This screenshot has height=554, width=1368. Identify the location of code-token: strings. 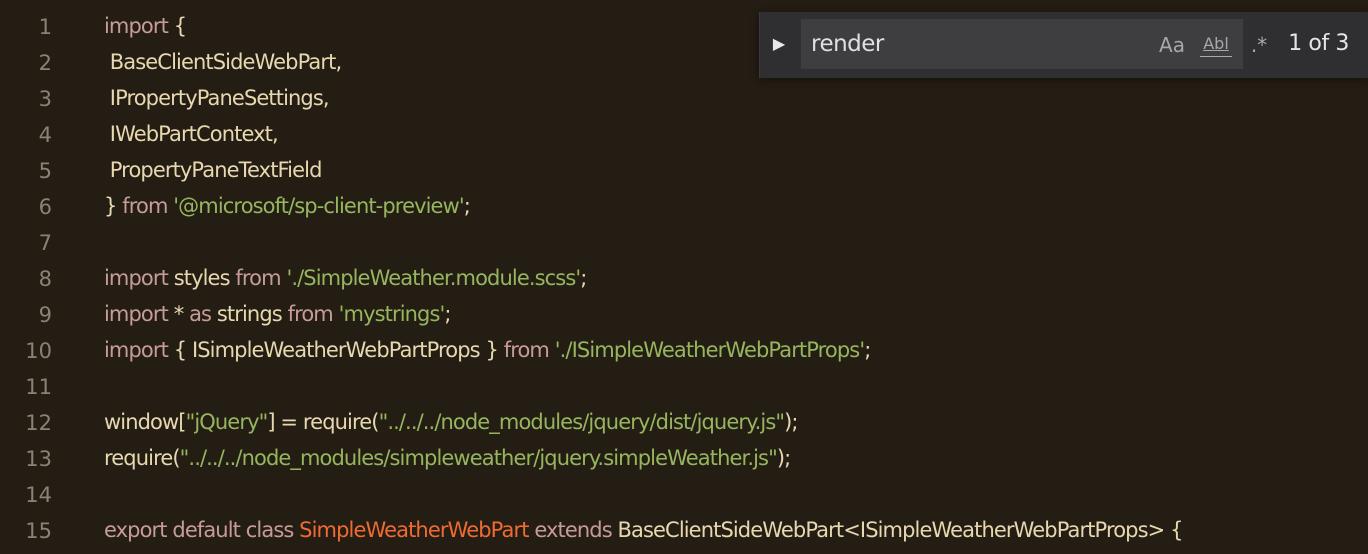
(249, 314).